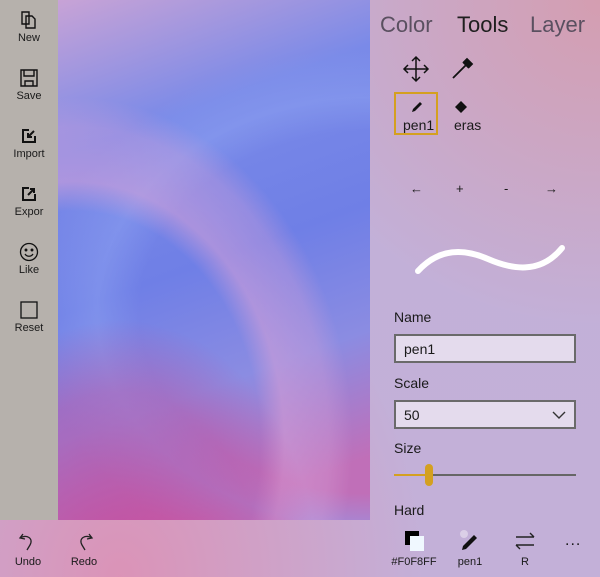 Image resolution: width=600 pixels, height=577 pixels. What do you see at coordinates (28, 38) in the screenshot?
I see `new-label: New` at bounding box center [28, 38].